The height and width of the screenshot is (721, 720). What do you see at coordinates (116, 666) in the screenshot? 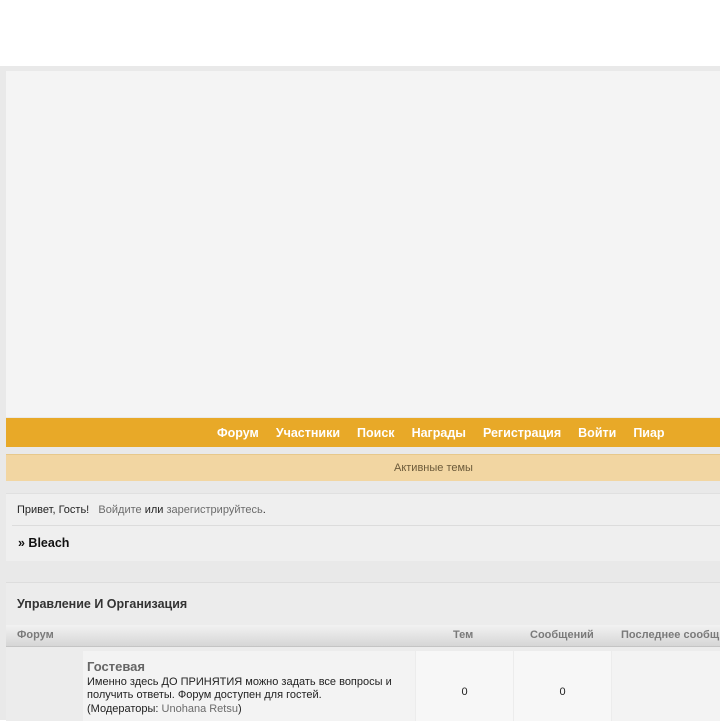
I see `forum-name-link: Гостевая` at bounding box center [116, 666].